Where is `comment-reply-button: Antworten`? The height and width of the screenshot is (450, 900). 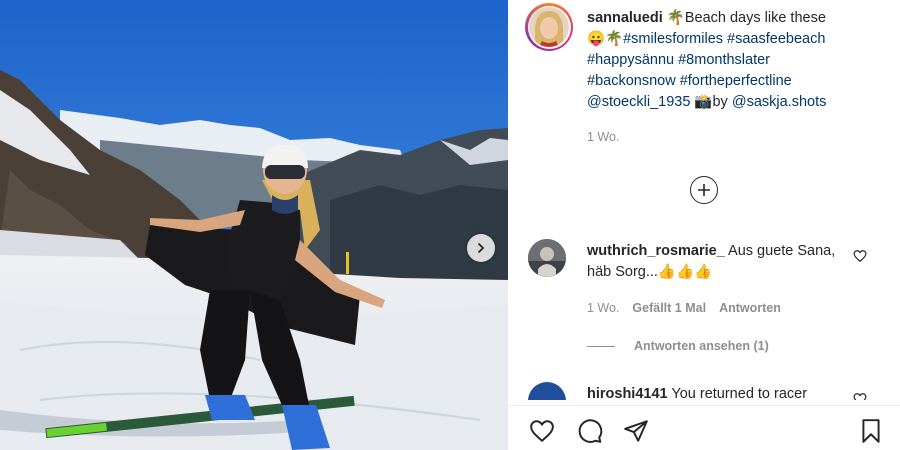
comment-reply-button: Antworten is located at coordinates (750, 308).